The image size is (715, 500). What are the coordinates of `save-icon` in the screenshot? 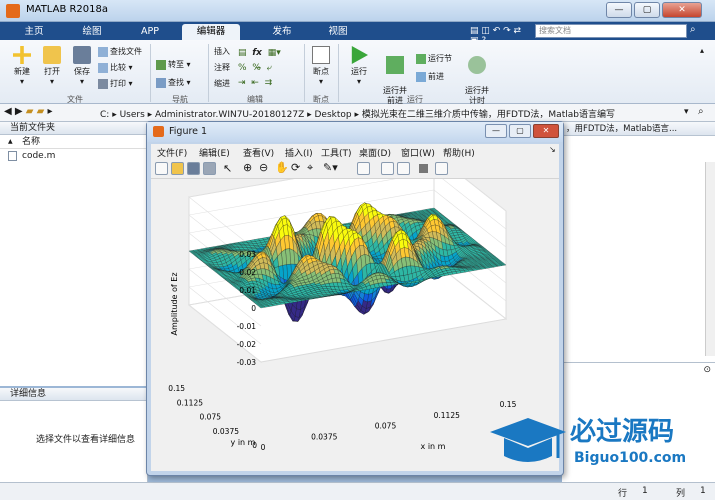 It's located at (82, 55).